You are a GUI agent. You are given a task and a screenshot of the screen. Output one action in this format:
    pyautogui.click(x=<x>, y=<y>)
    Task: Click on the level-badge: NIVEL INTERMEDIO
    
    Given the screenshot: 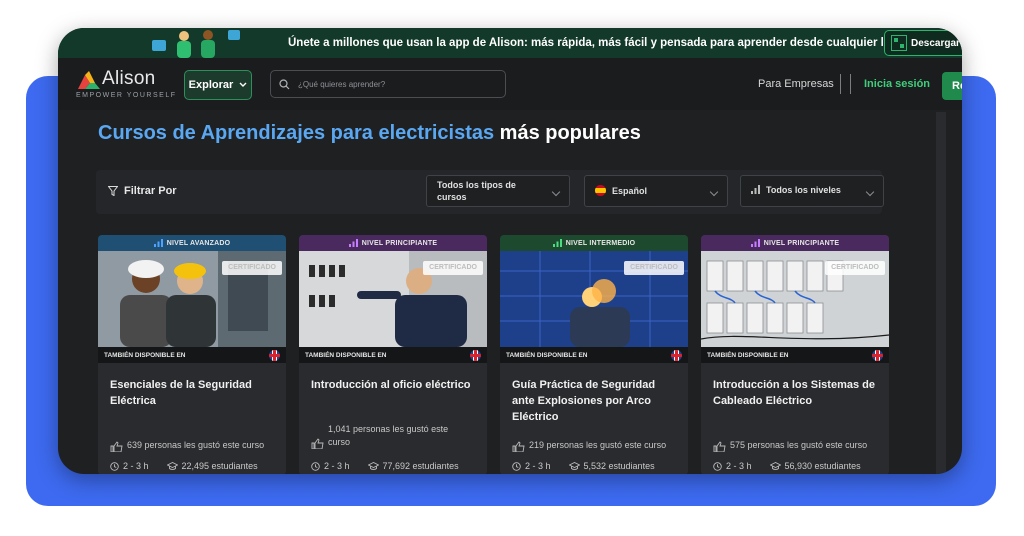 What is the action you would take?
    pyautogui.click(x=594, y=243)
    